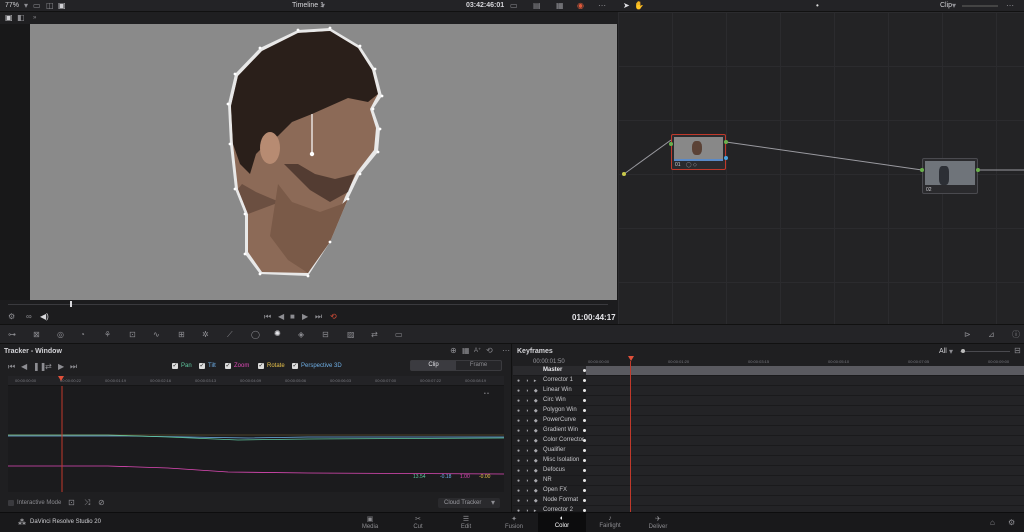 This screenshot has height=532, width=1024. I want to click on go-to-start-icon: ⏮, so click(267, 317).